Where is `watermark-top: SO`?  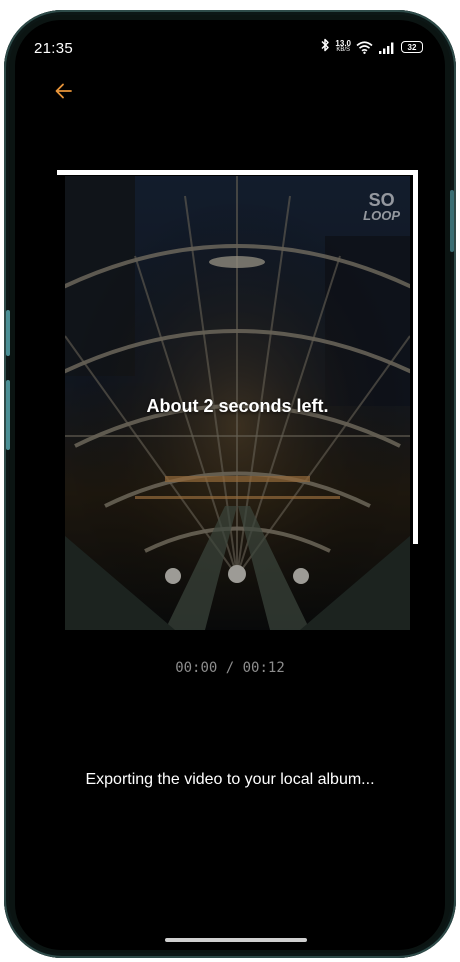 watermark-top: SO is located at coordinates (381, 200).